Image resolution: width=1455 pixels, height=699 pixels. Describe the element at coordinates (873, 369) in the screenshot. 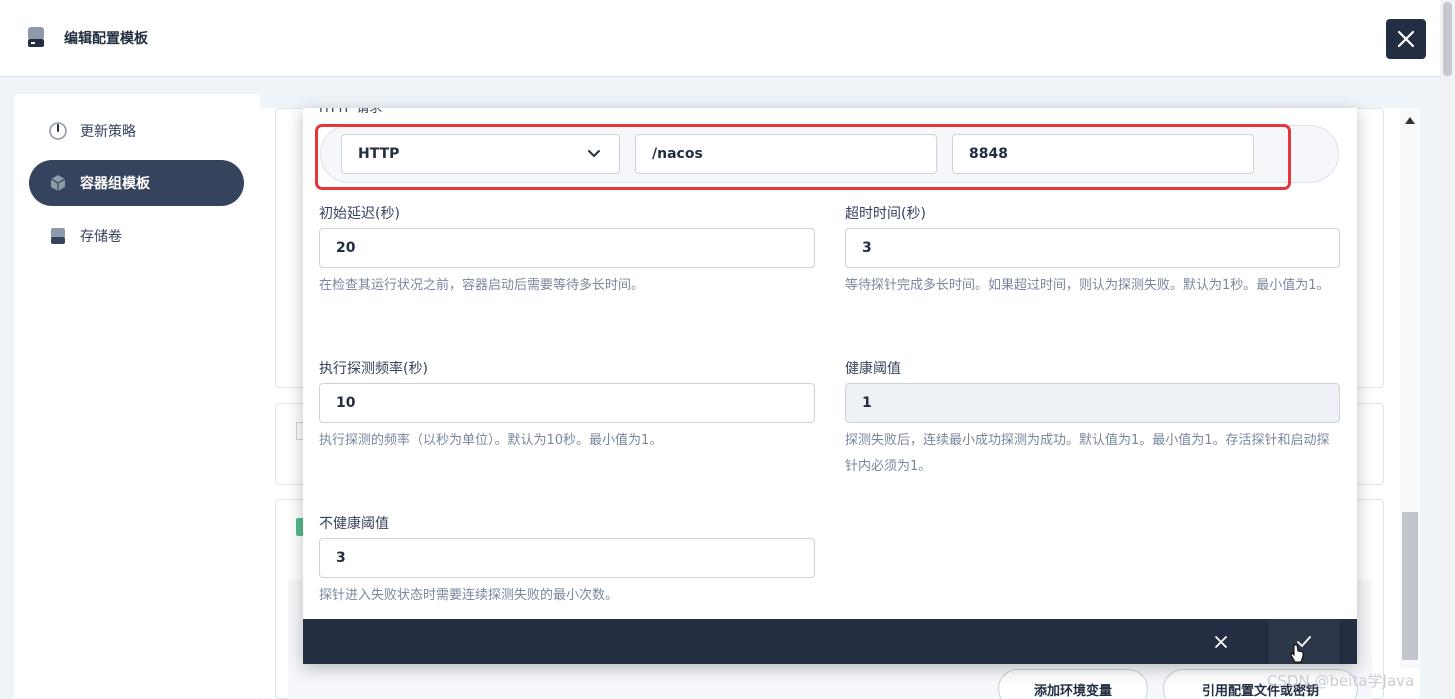

I see `success-threshold-label: 健康阈值` at that location.